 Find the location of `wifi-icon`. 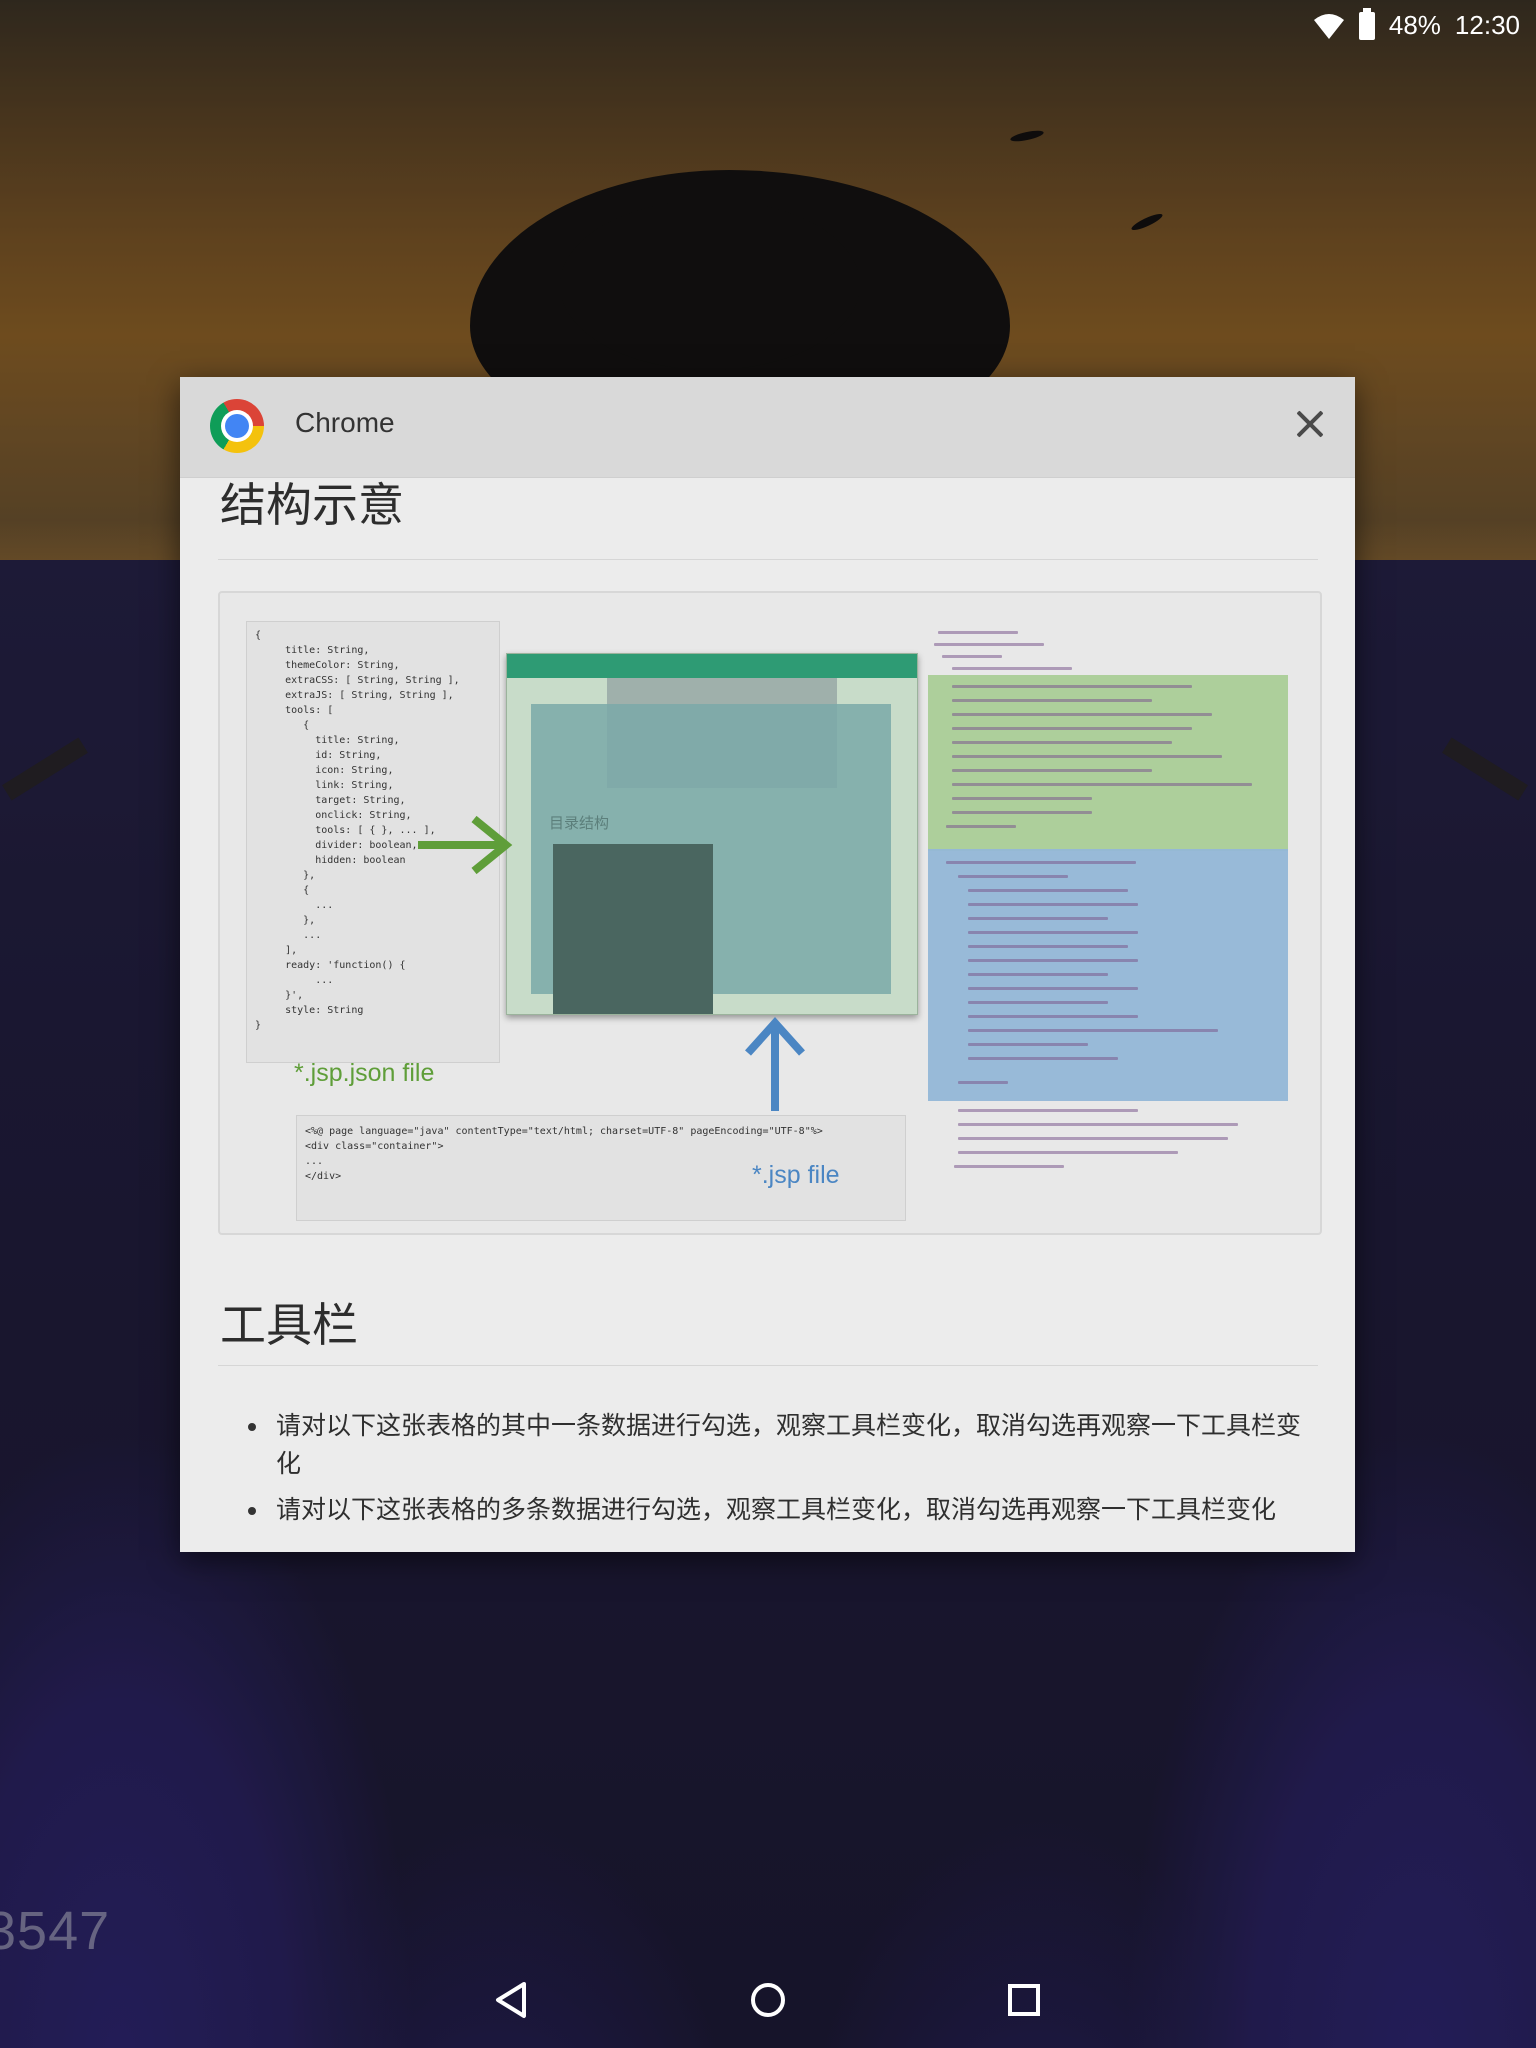

wifi-icon is located at coordinates (1328, 26).